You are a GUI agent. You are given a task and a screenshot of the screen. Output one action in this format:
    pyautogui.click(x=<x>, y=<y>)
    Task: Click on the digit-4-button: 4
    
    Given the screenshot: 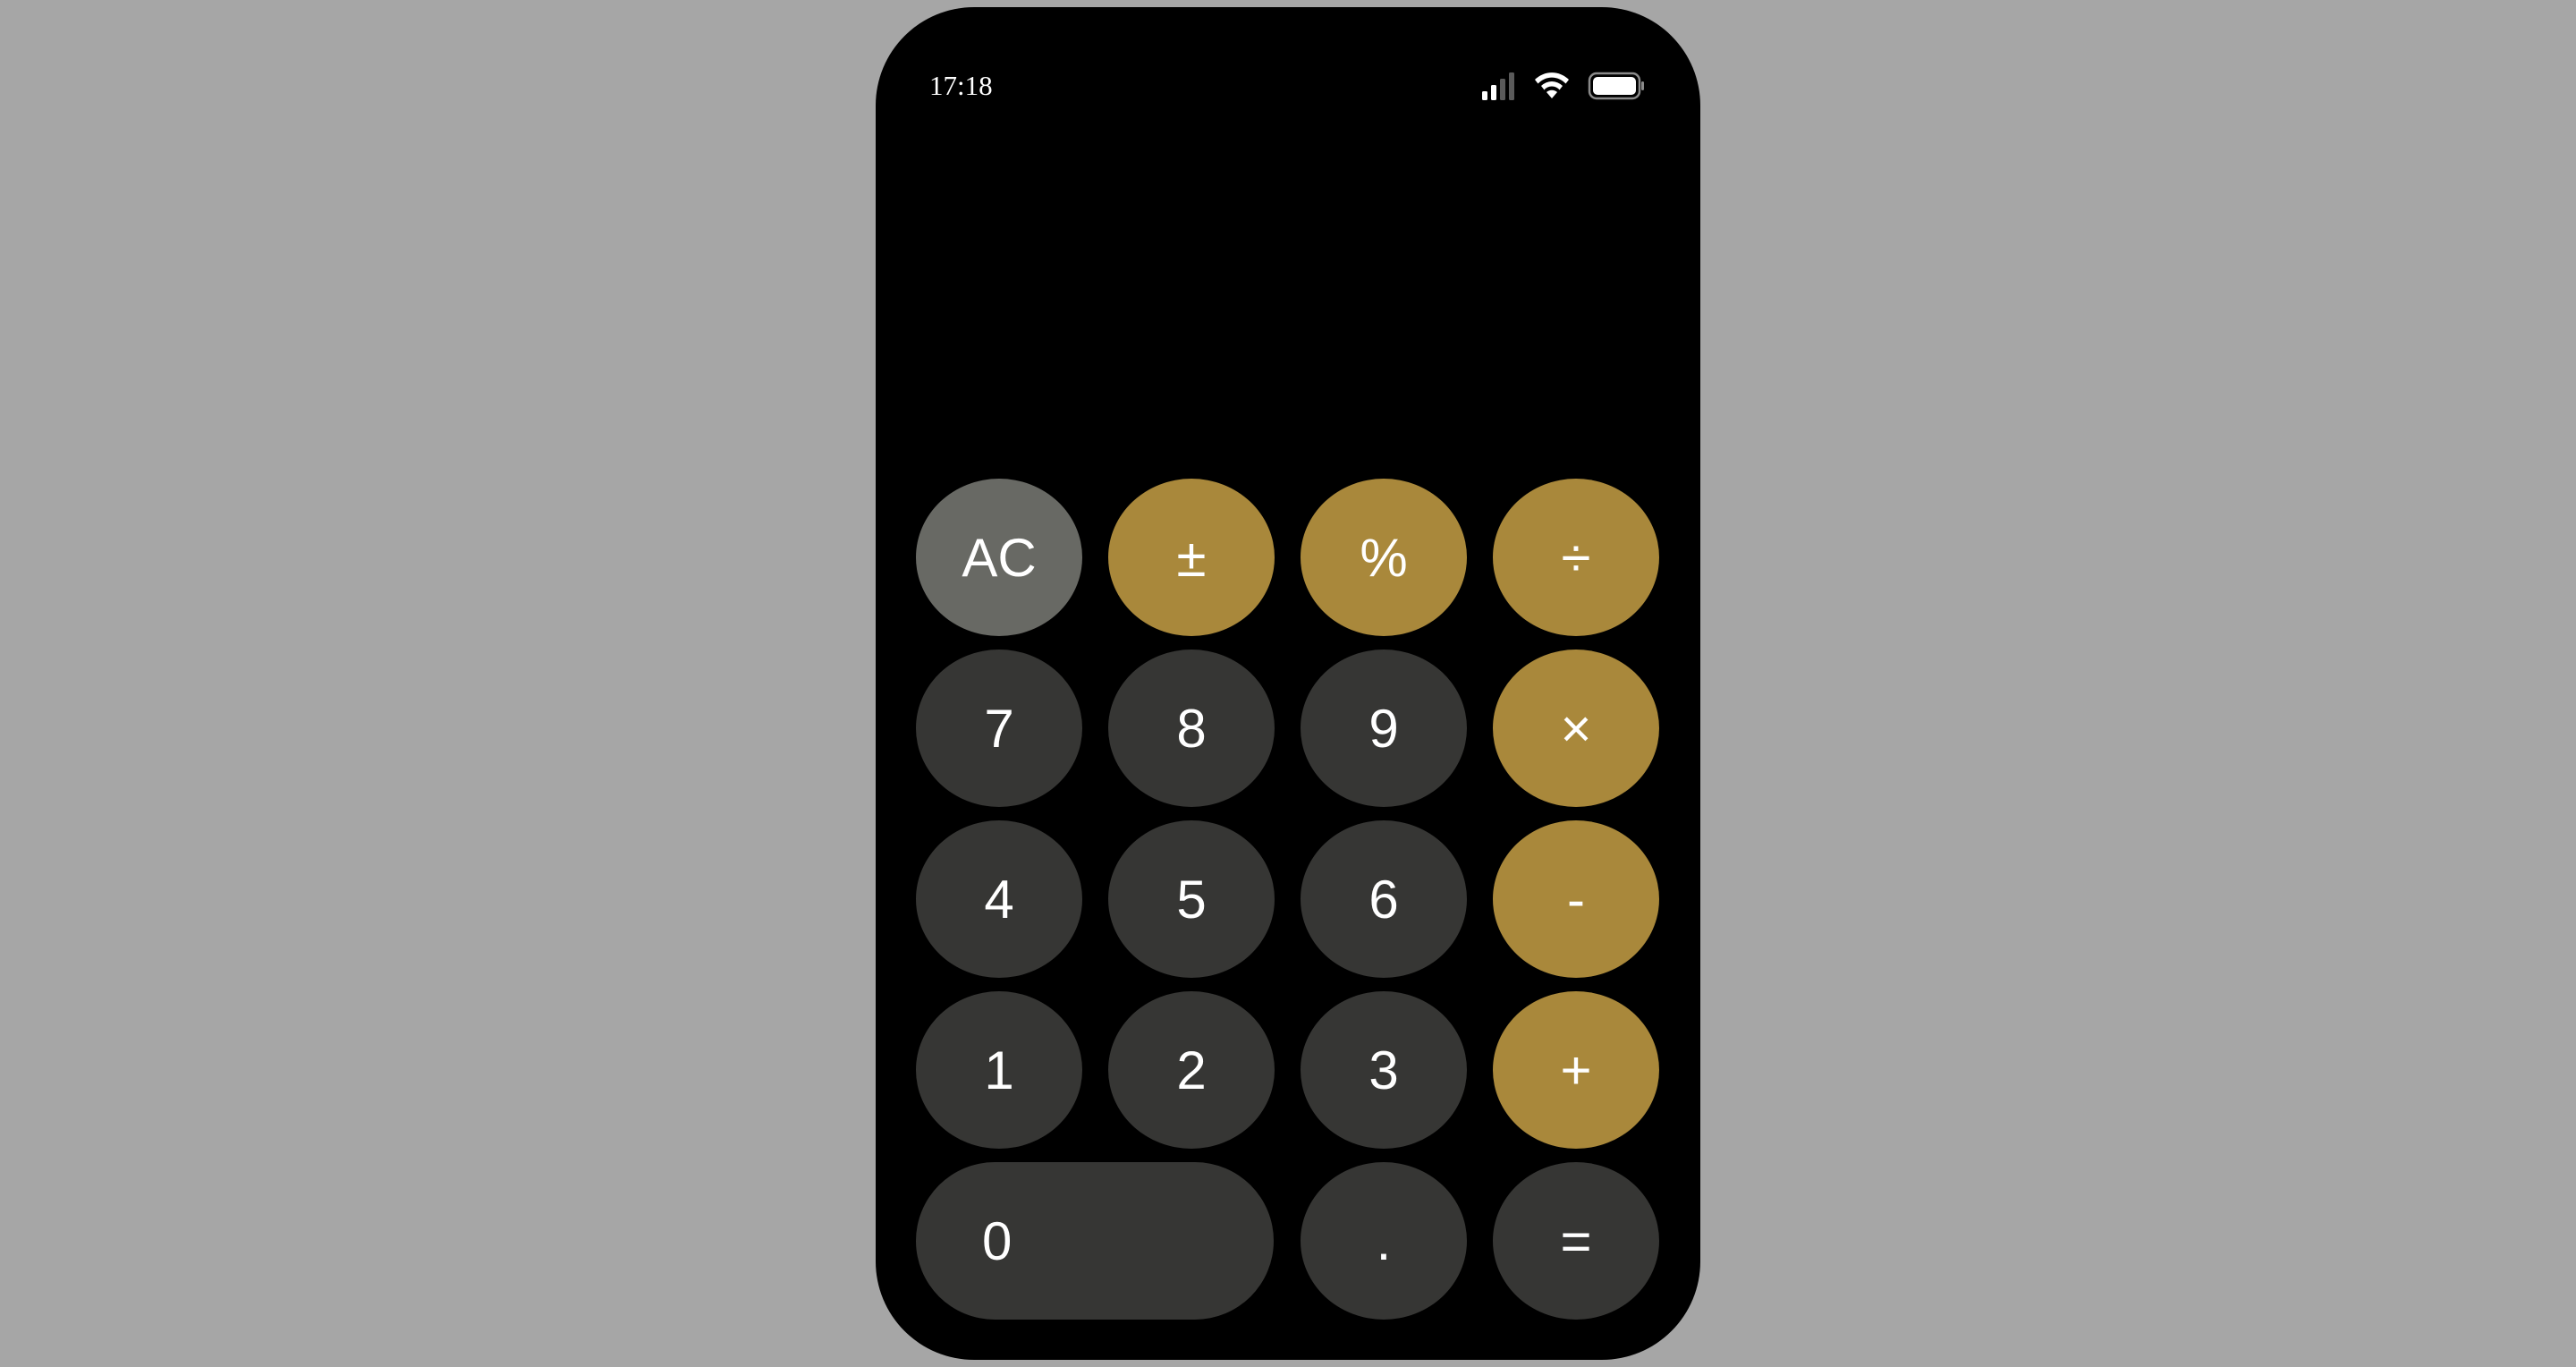 What is the action you would take?
    pyautogui.click(x=999, y=899)
    